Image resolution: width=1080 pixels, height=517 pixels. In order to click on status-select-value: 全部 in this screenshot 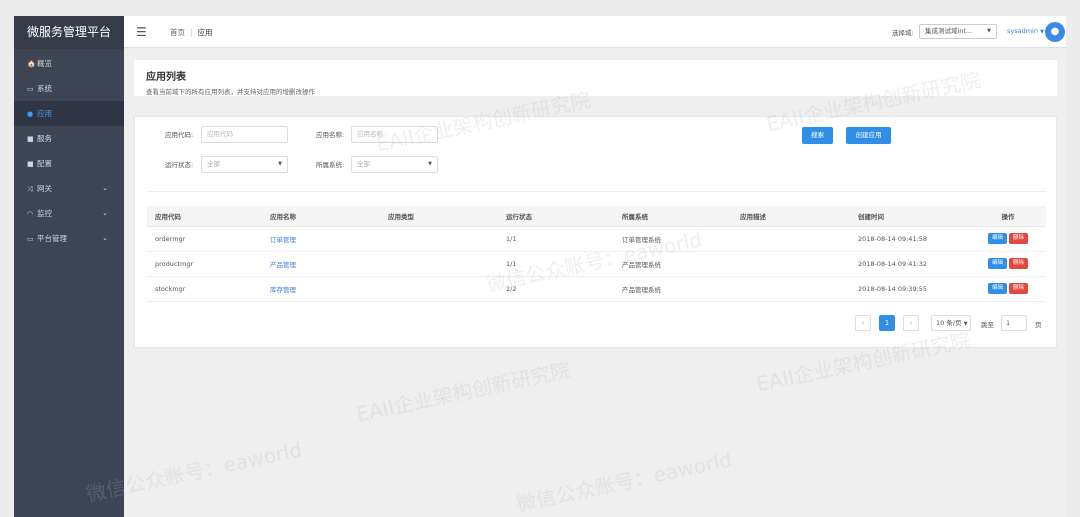, I will do `click(213, 164)`.